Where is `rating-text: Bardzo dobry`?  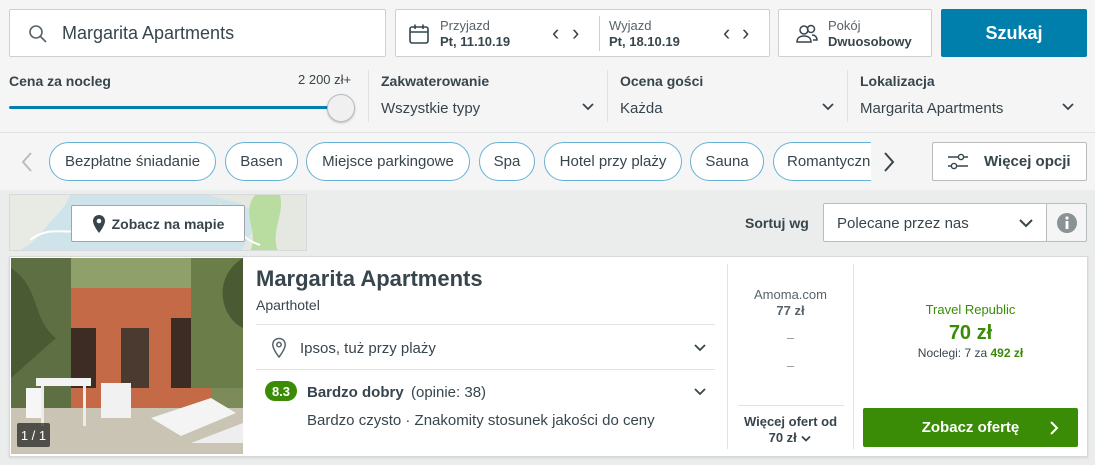
rating-text: Bardzo dobry is located at coordinates (355, 392).